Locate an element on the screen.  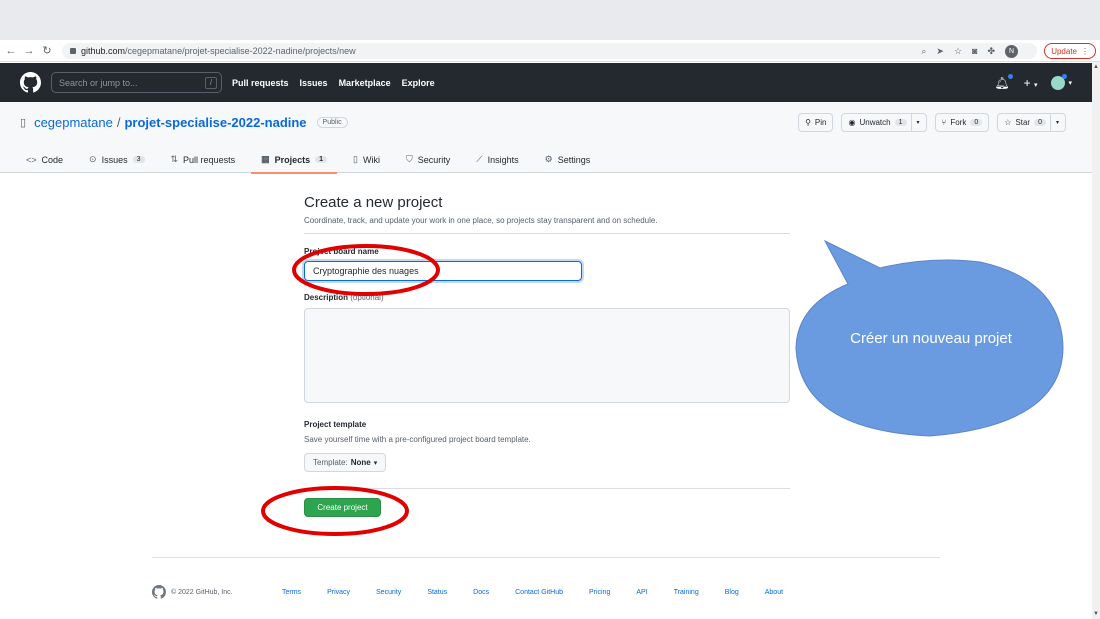
footer-link-blog: Blog is located at coordinates (732, 592).